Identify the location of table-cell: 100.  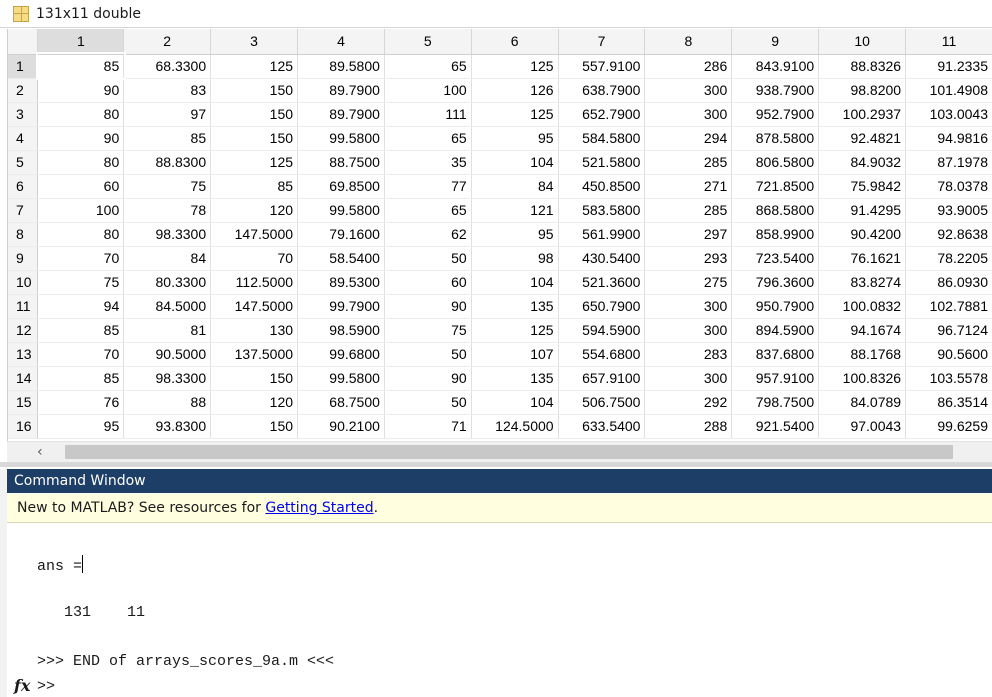
(81, 210).